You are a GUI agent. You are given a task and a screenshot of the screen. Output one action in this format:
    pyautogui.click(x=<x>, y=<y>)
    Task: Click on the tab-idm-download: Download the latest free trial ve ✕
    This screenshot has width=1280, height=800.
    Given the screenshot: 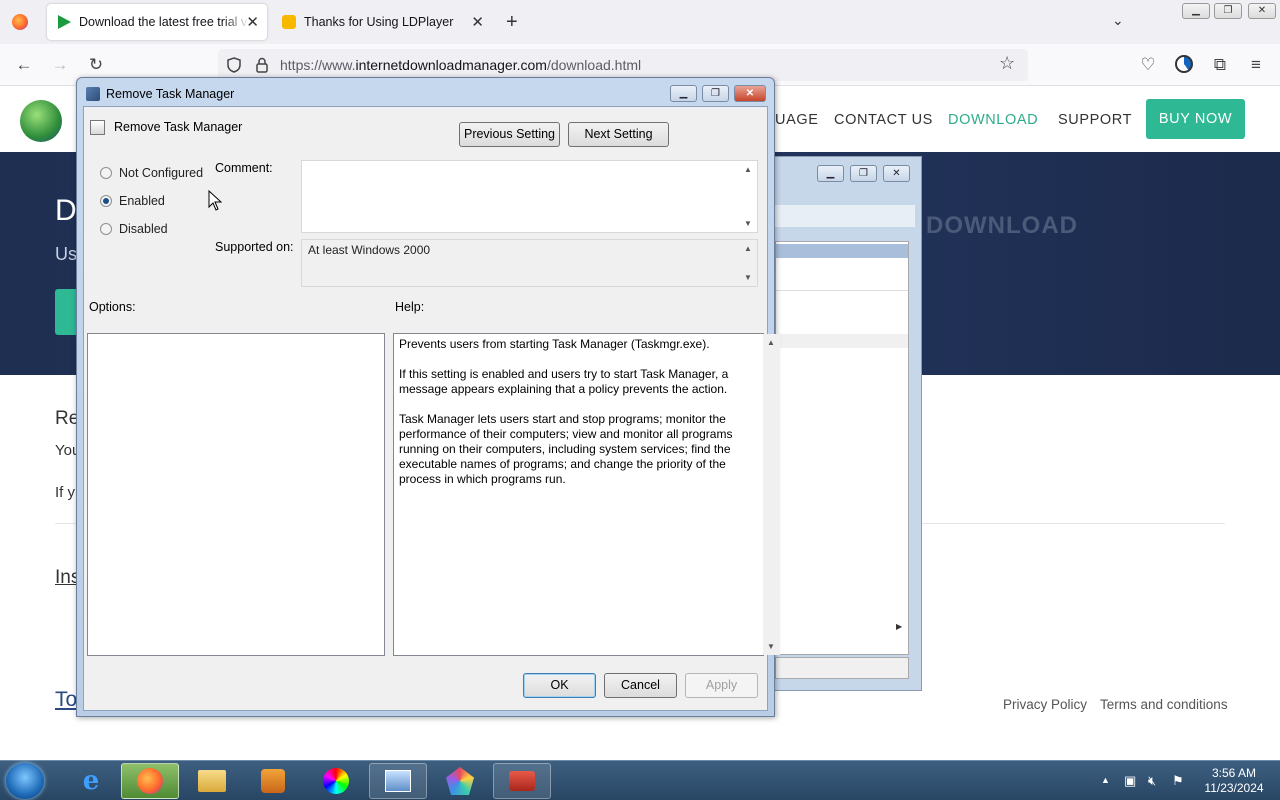 What is the action you would take?
    pyautogui.click(x=157, y=22)
    